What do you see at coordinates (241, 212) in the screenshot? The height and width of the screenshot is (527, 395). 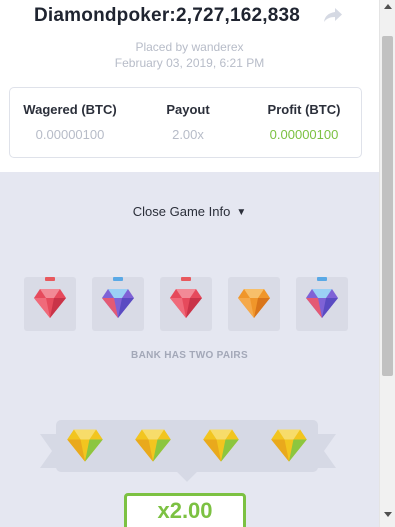 I see `chevron-down-icon: ▼` at bounding box center [241, 212].